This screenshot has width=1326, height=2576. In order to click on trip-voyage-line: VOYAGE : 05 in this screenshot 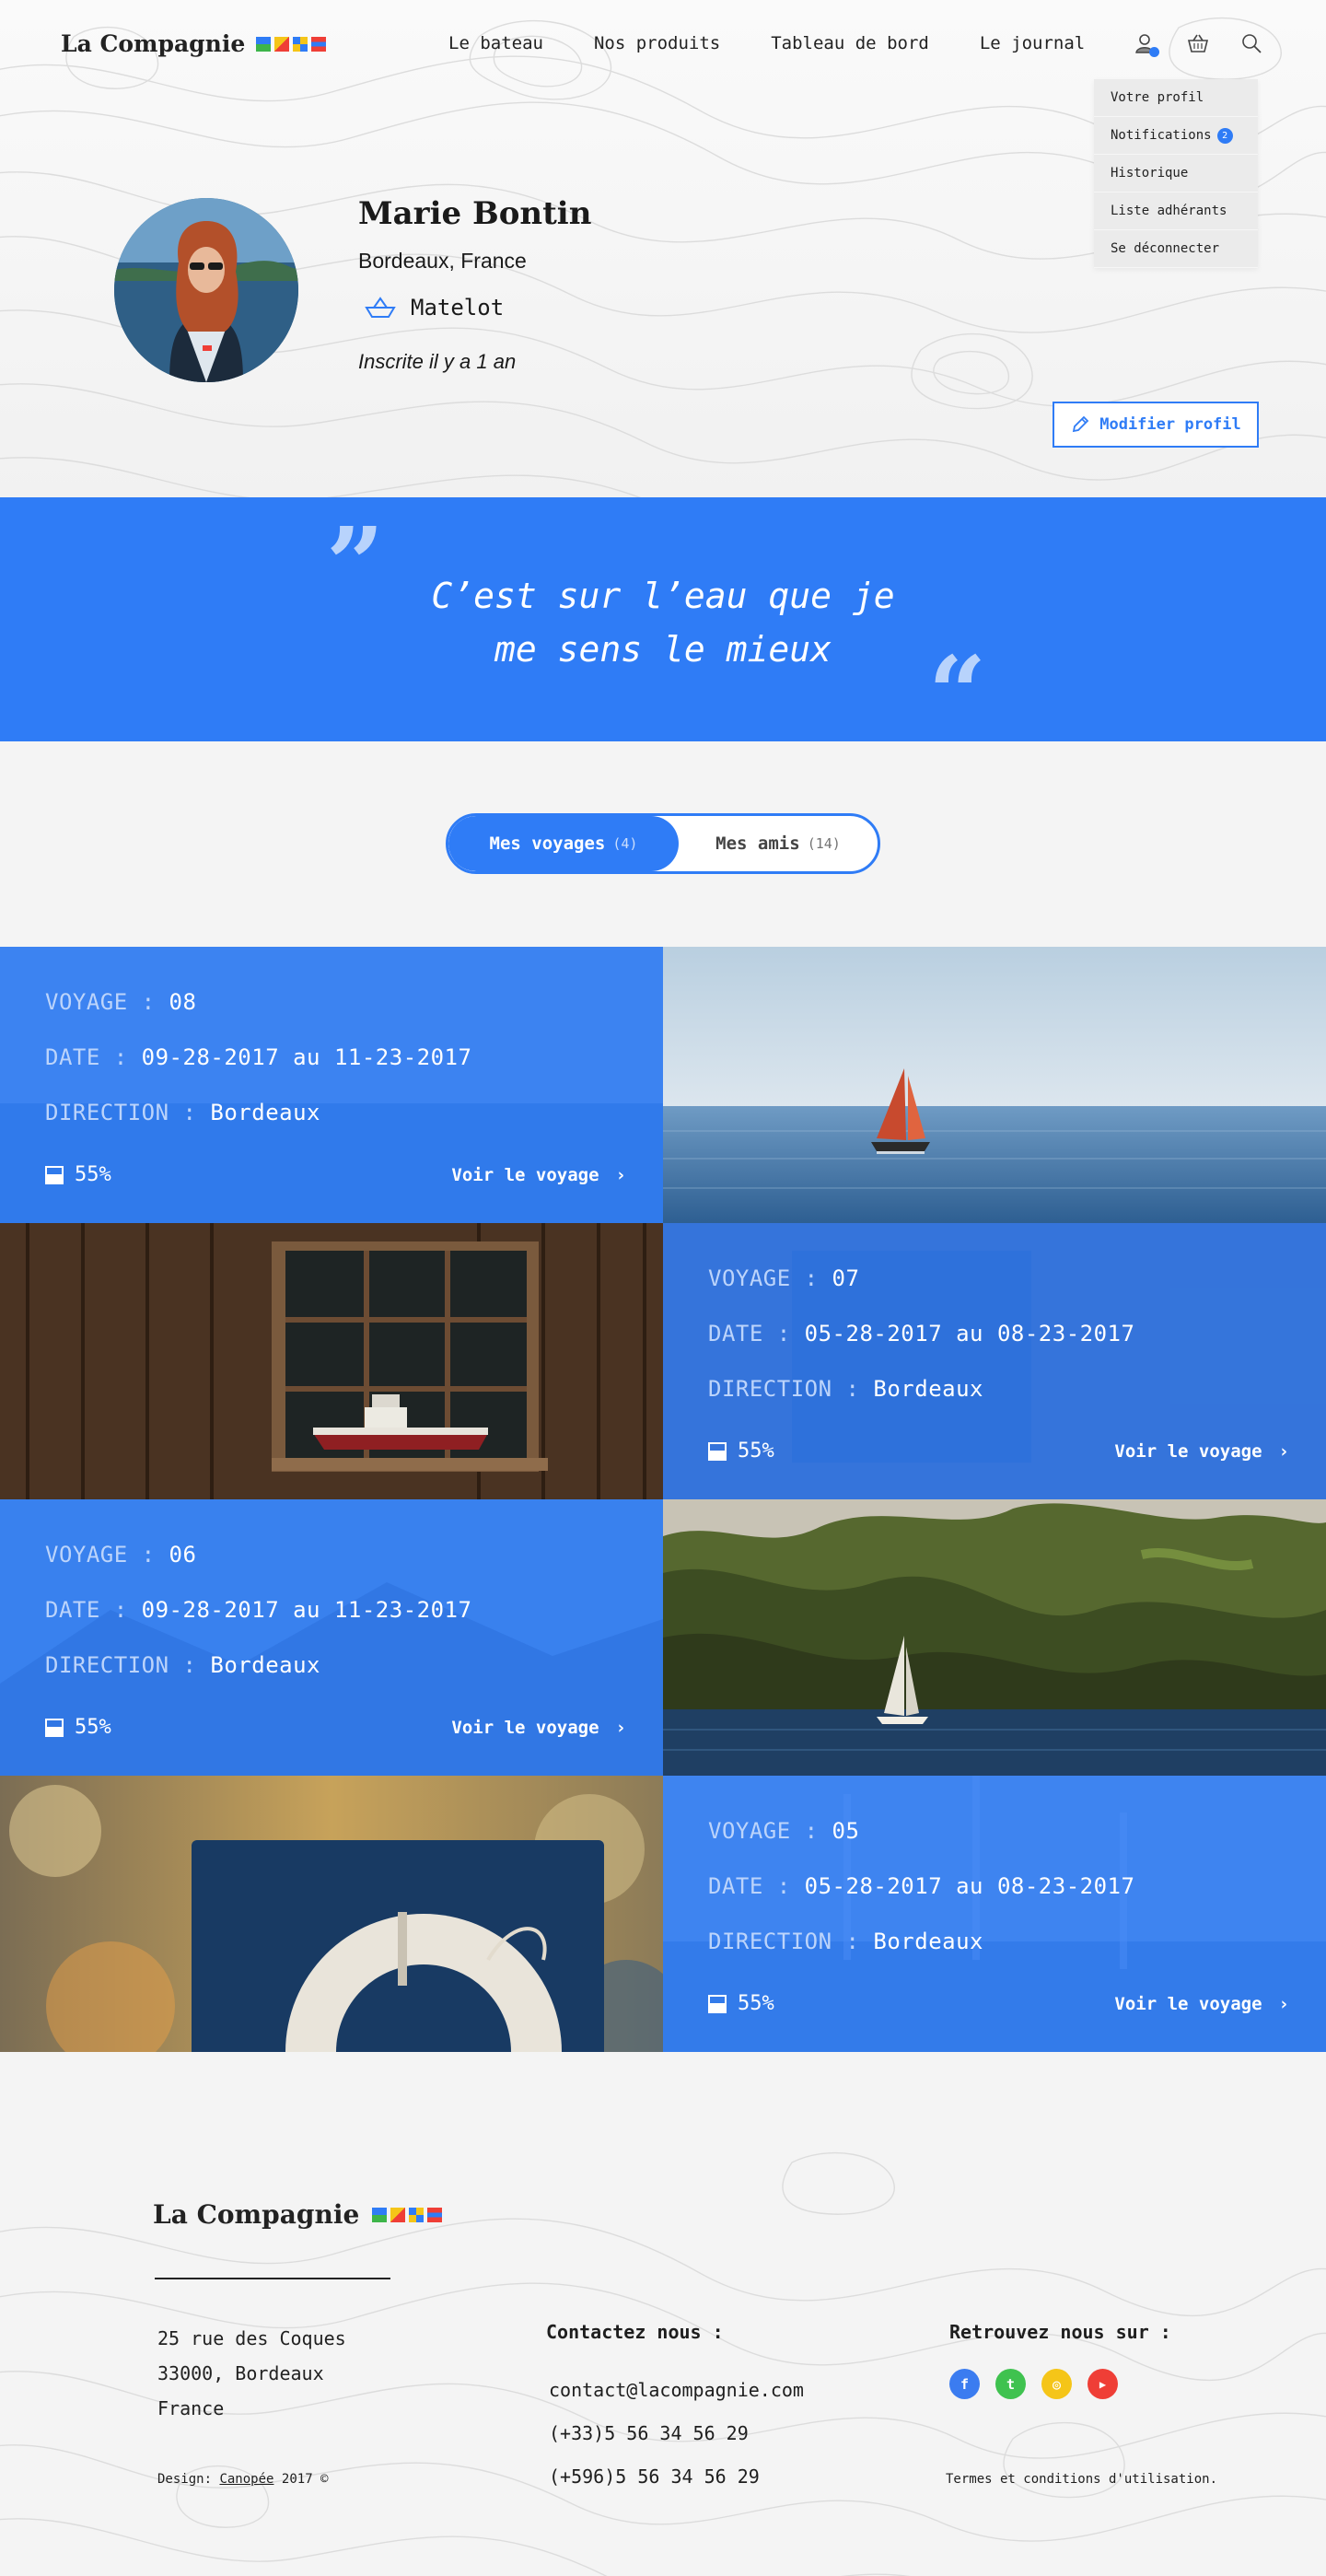, I will do `click(998, 1833)`.